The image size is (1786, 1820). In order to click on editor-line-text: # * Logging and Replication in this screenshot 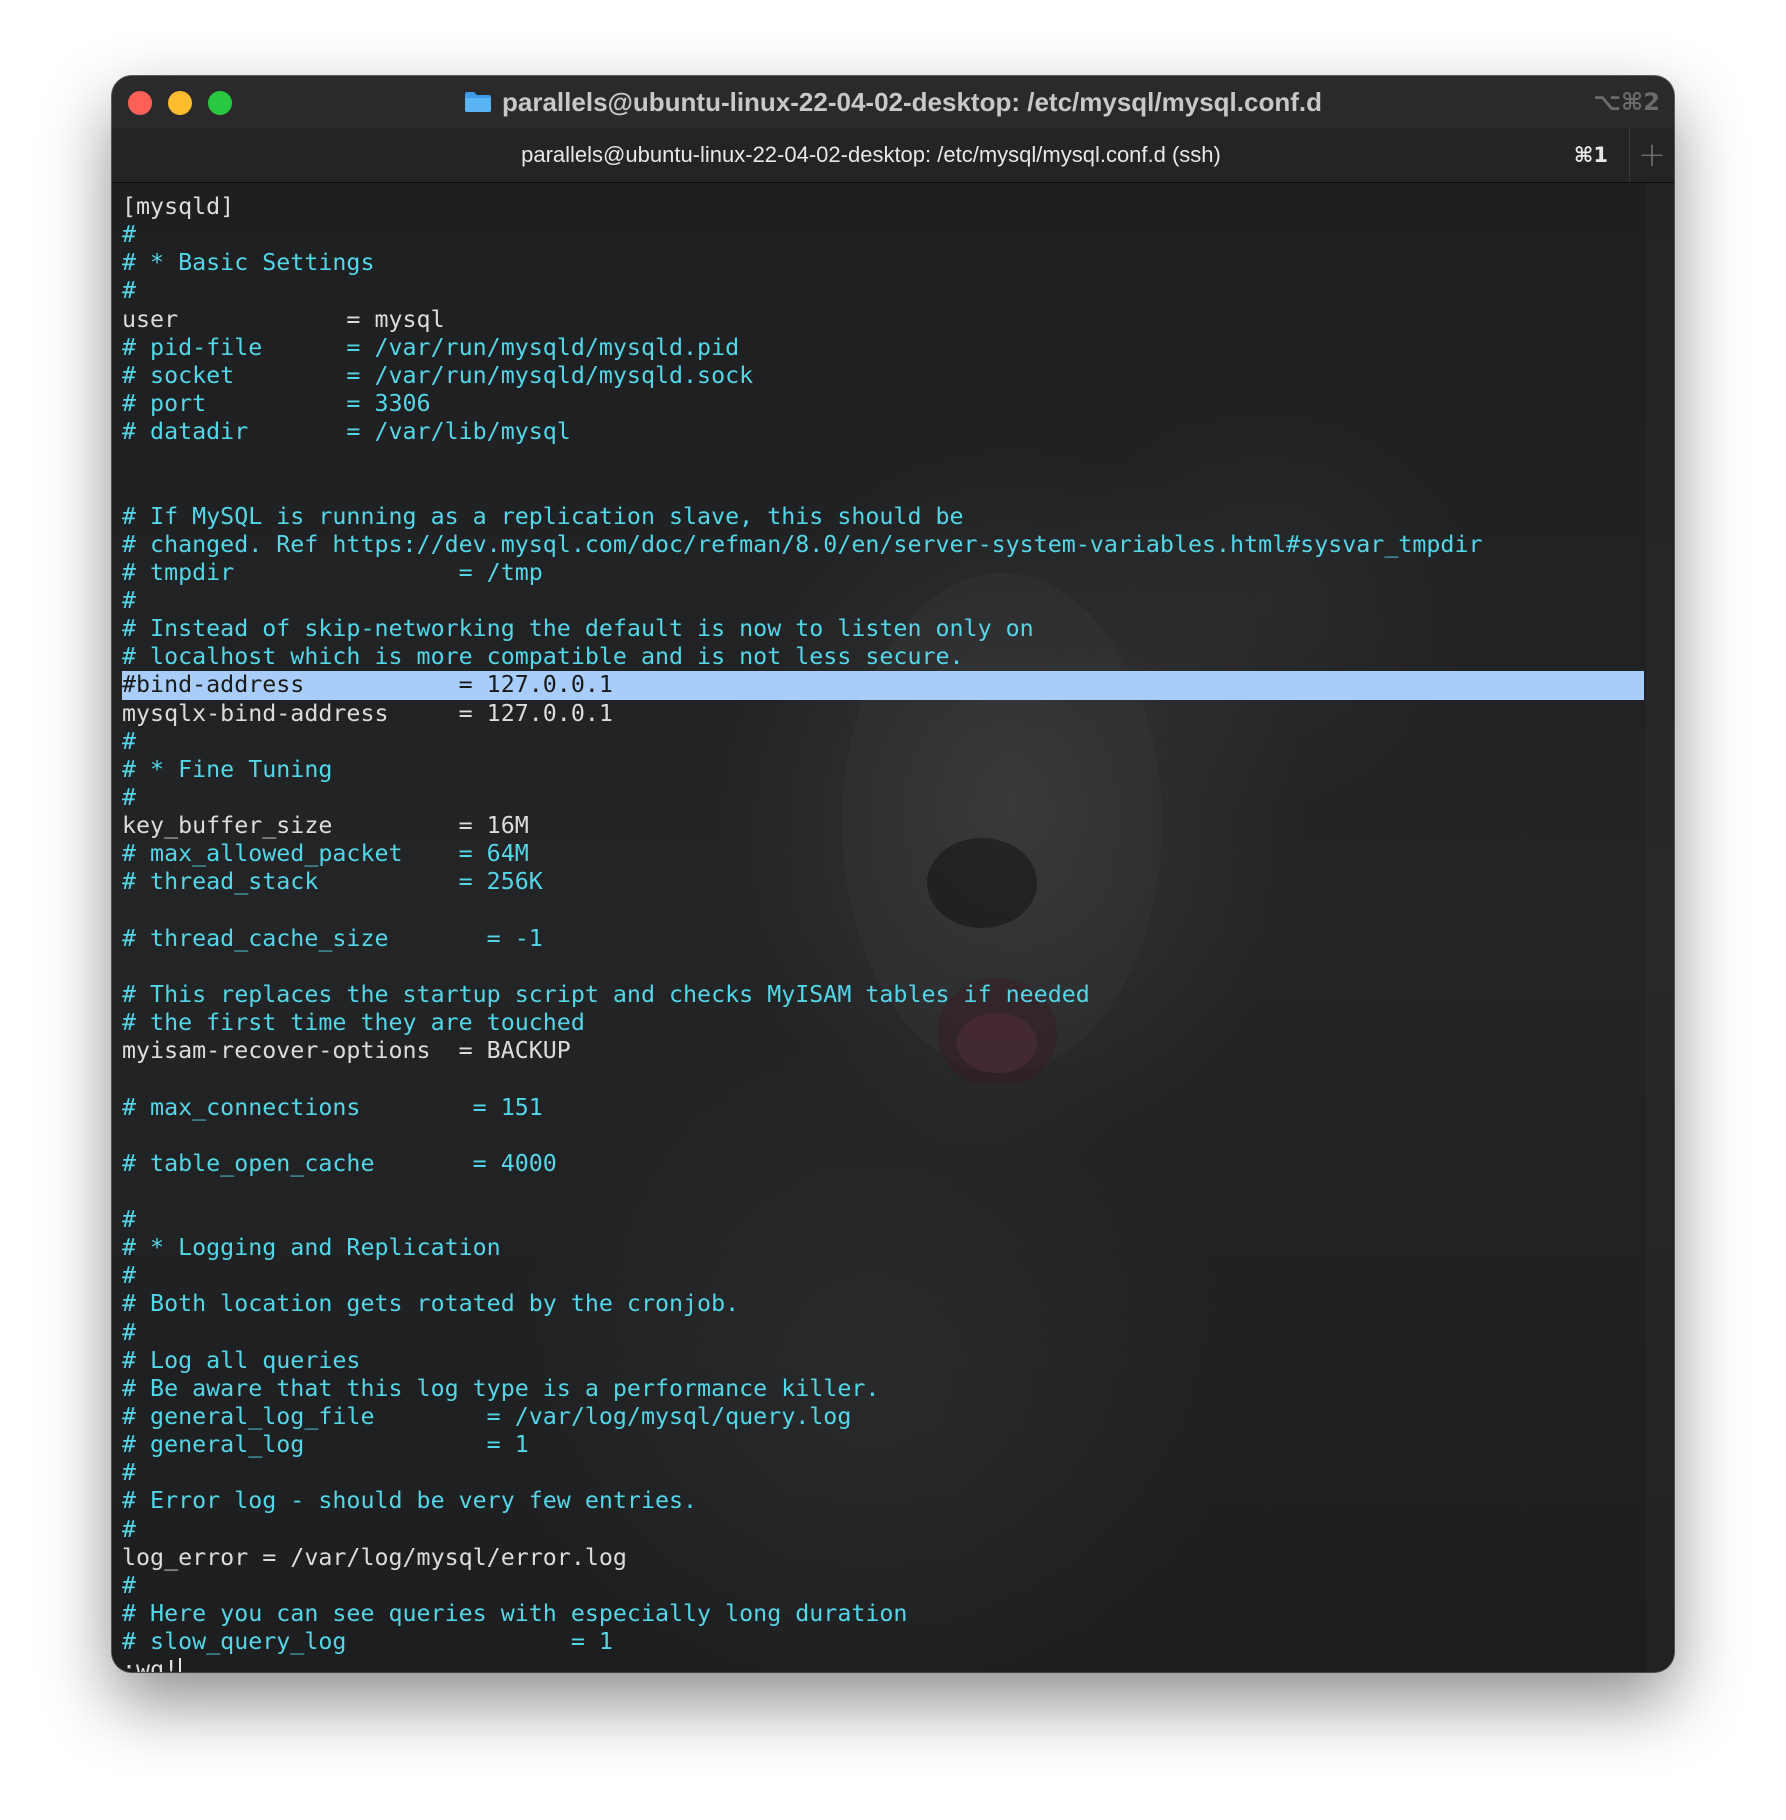, I will do `click(311, 1248)`.